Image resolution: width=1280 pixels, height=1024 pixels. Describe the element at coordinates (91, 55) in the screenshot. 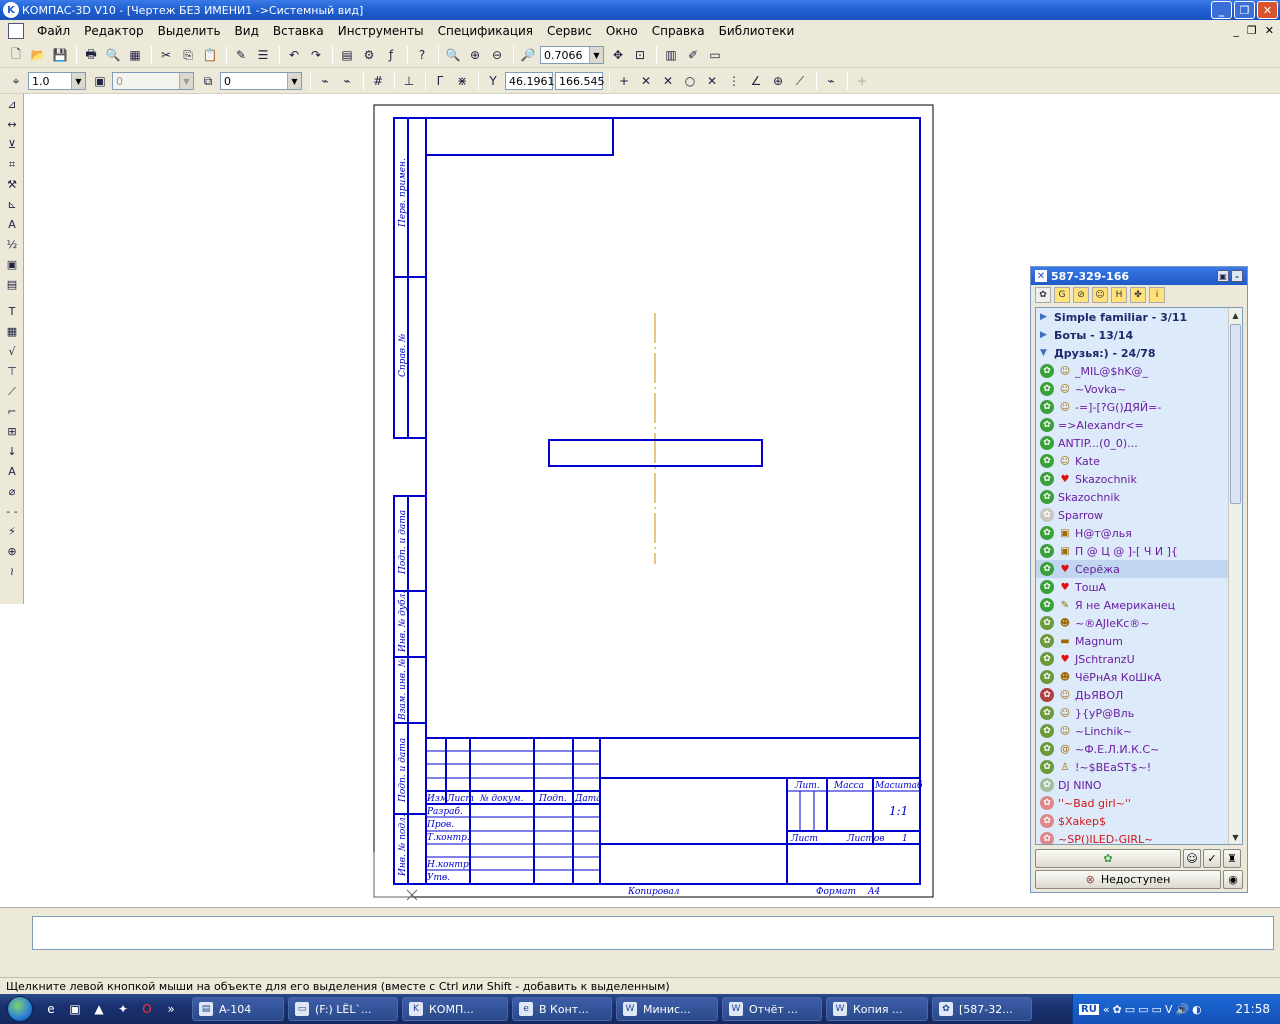

I see `print-icon: 🖶` at that location.